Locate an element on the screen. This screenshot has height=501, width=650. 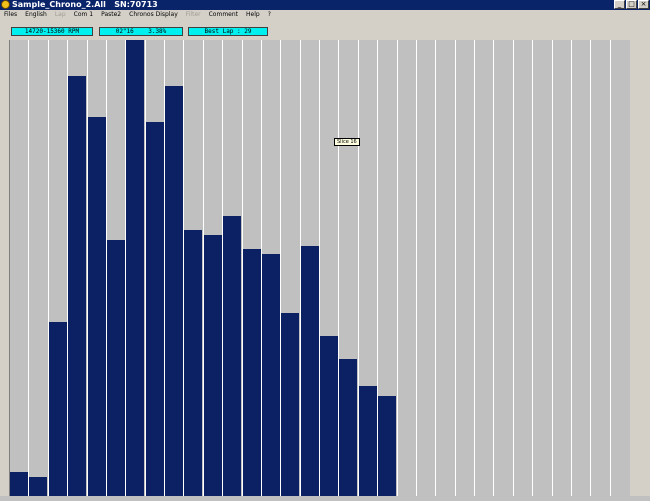
minimize-button: _ is located at coordinates (619, 4).